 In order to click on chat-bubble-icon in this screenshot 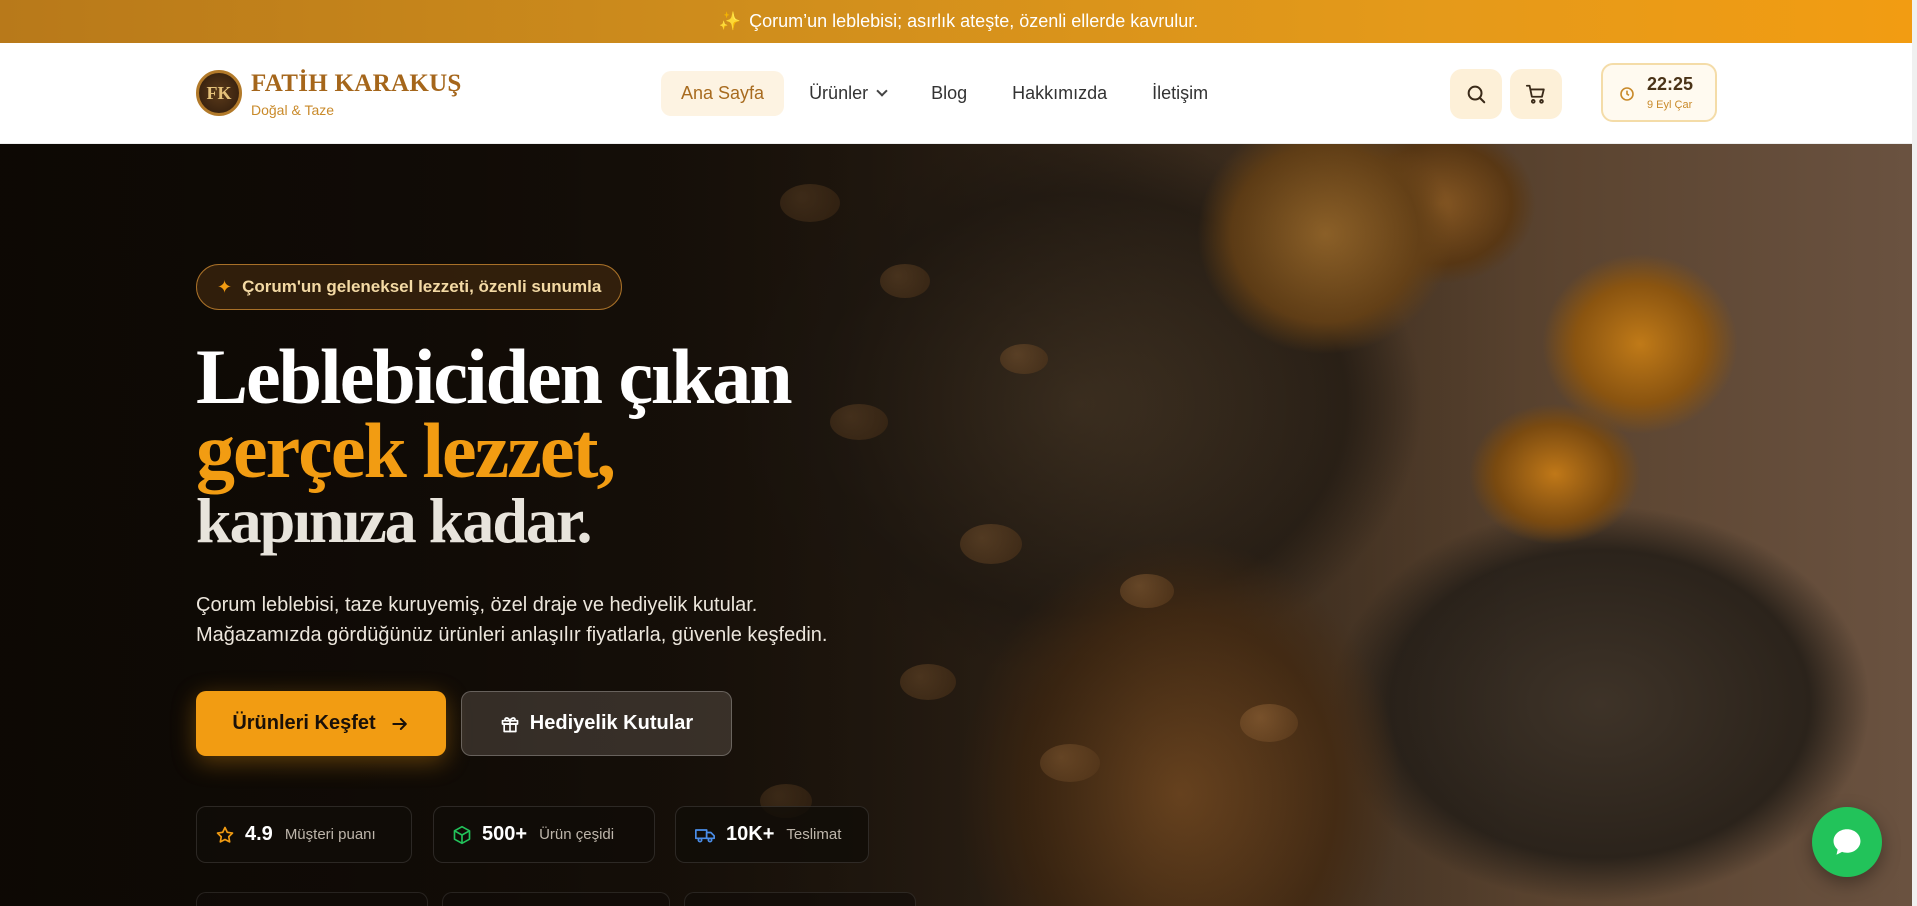, I will do `click(1847, 842)`.